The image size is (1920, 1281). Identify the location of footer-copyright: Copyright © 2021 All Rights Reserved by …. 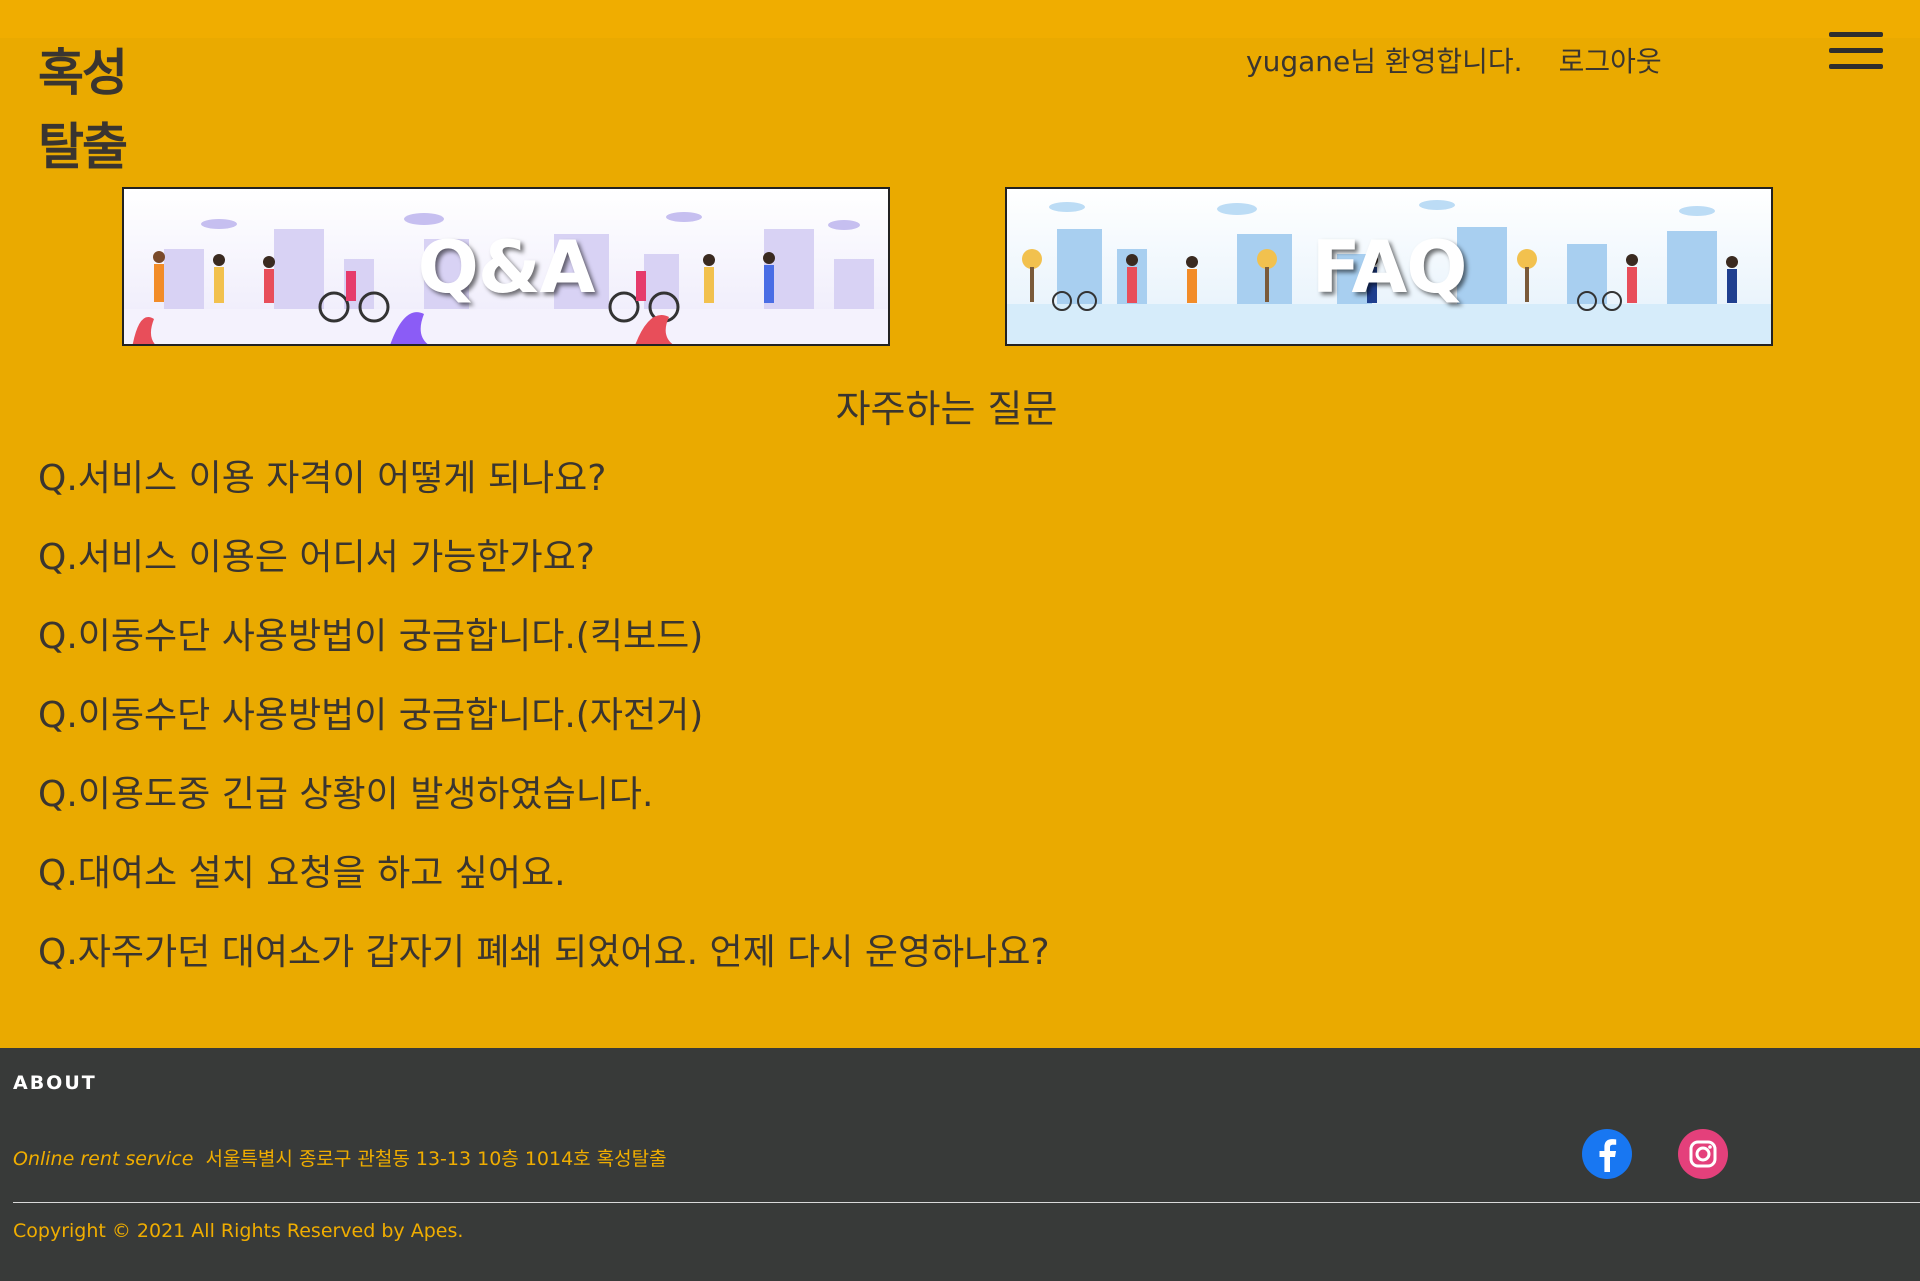
(238, 1231).